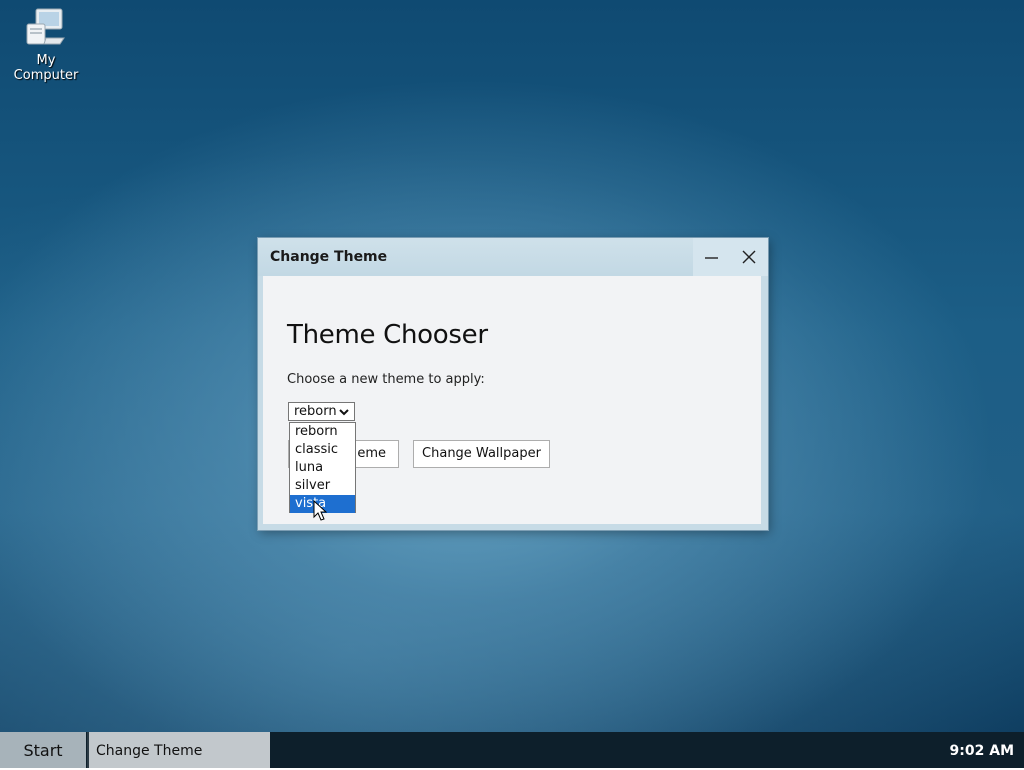 Image resolution: width=1024 pixels, height=770 pixels. Describe the element at coordinates (512, 750) in the screenshot. I see `taskbar: Start Change Theme 9:02 AM` at that location.